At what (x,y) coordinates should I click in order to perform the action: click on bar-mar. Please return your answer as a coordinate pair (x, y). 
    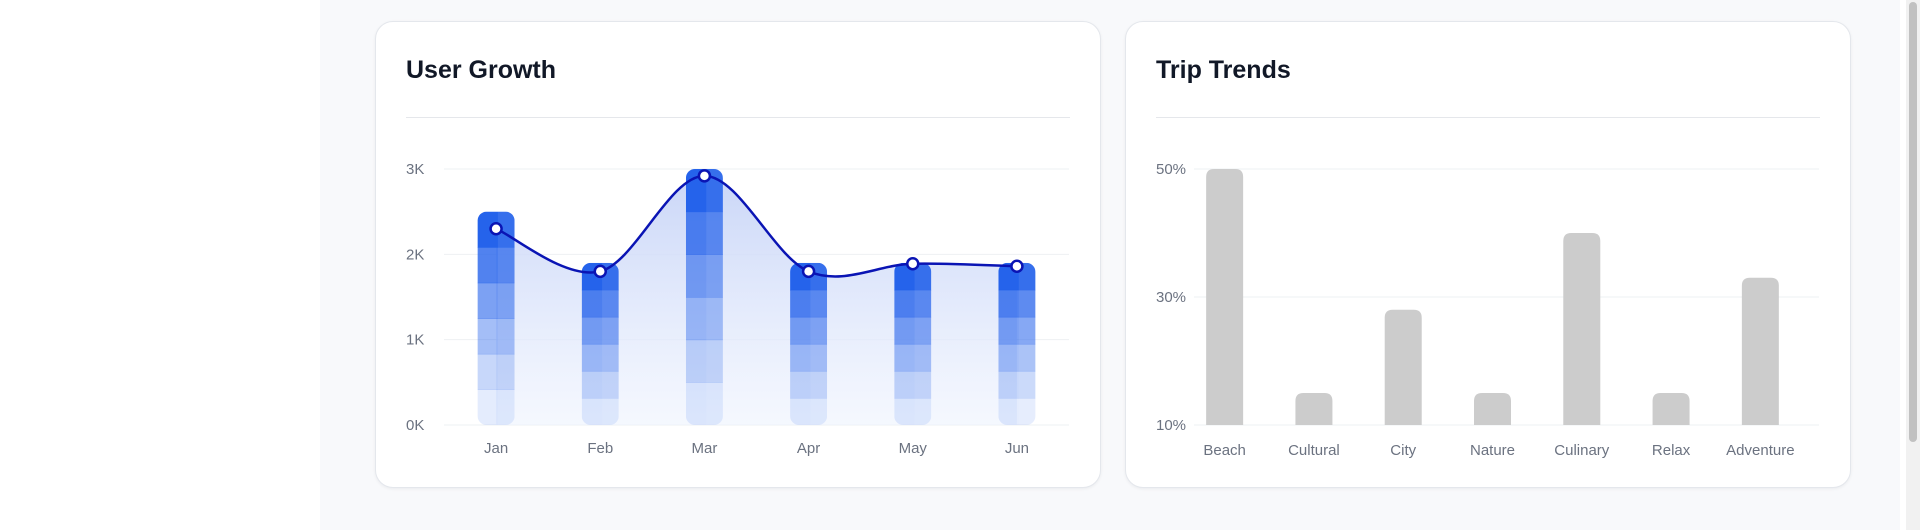
    Looking at the image, I should click on (704, 297).